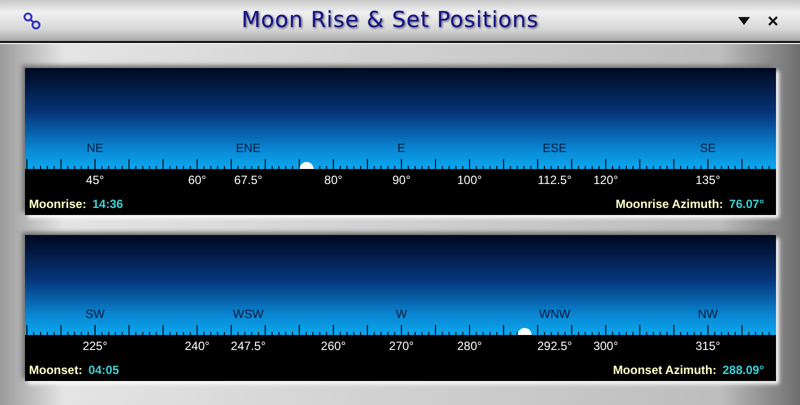 Image resolution: width=800 pixels, height=405 pixels. What do you see at coordinates (55, 370) in the screenshot?
I see `event-label: Moonset:` at bounding box center [55, 370].